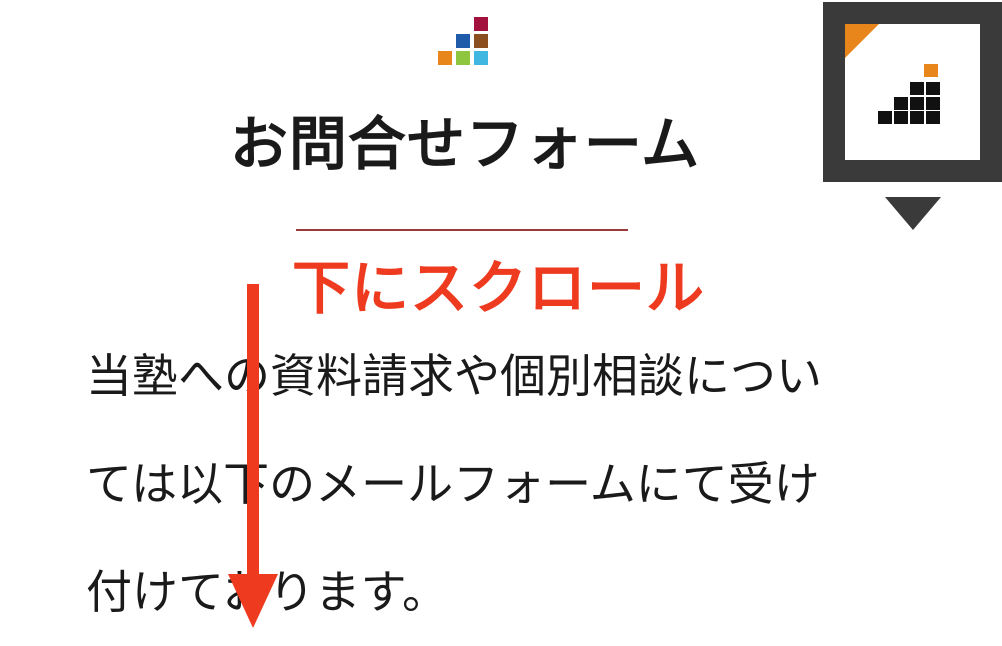  What do you see at coordinates (453, 484) in the screenshot?
I see `intro-line: ては以下のメールフォームにて受け` at bounding box center [453, 484].